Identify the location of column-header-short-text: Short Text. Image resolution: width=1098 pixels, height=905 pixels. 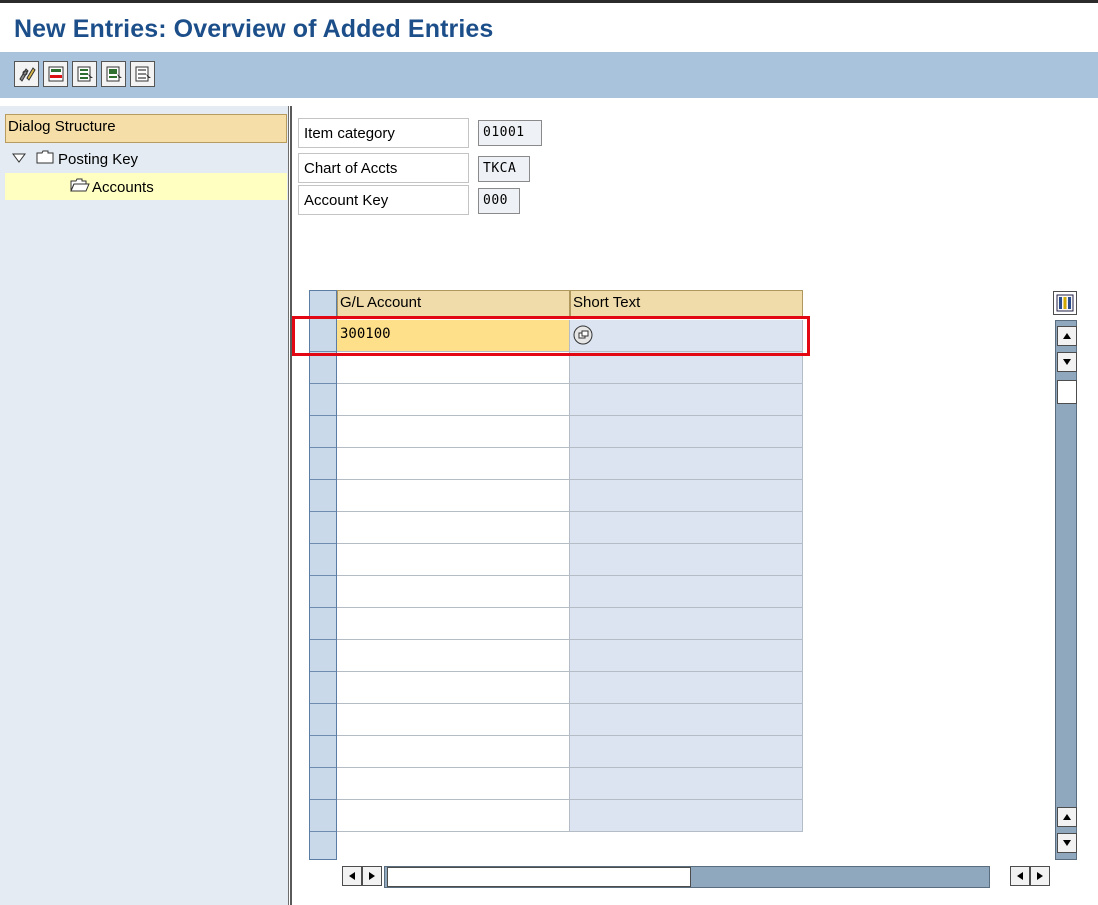
(686, 304).